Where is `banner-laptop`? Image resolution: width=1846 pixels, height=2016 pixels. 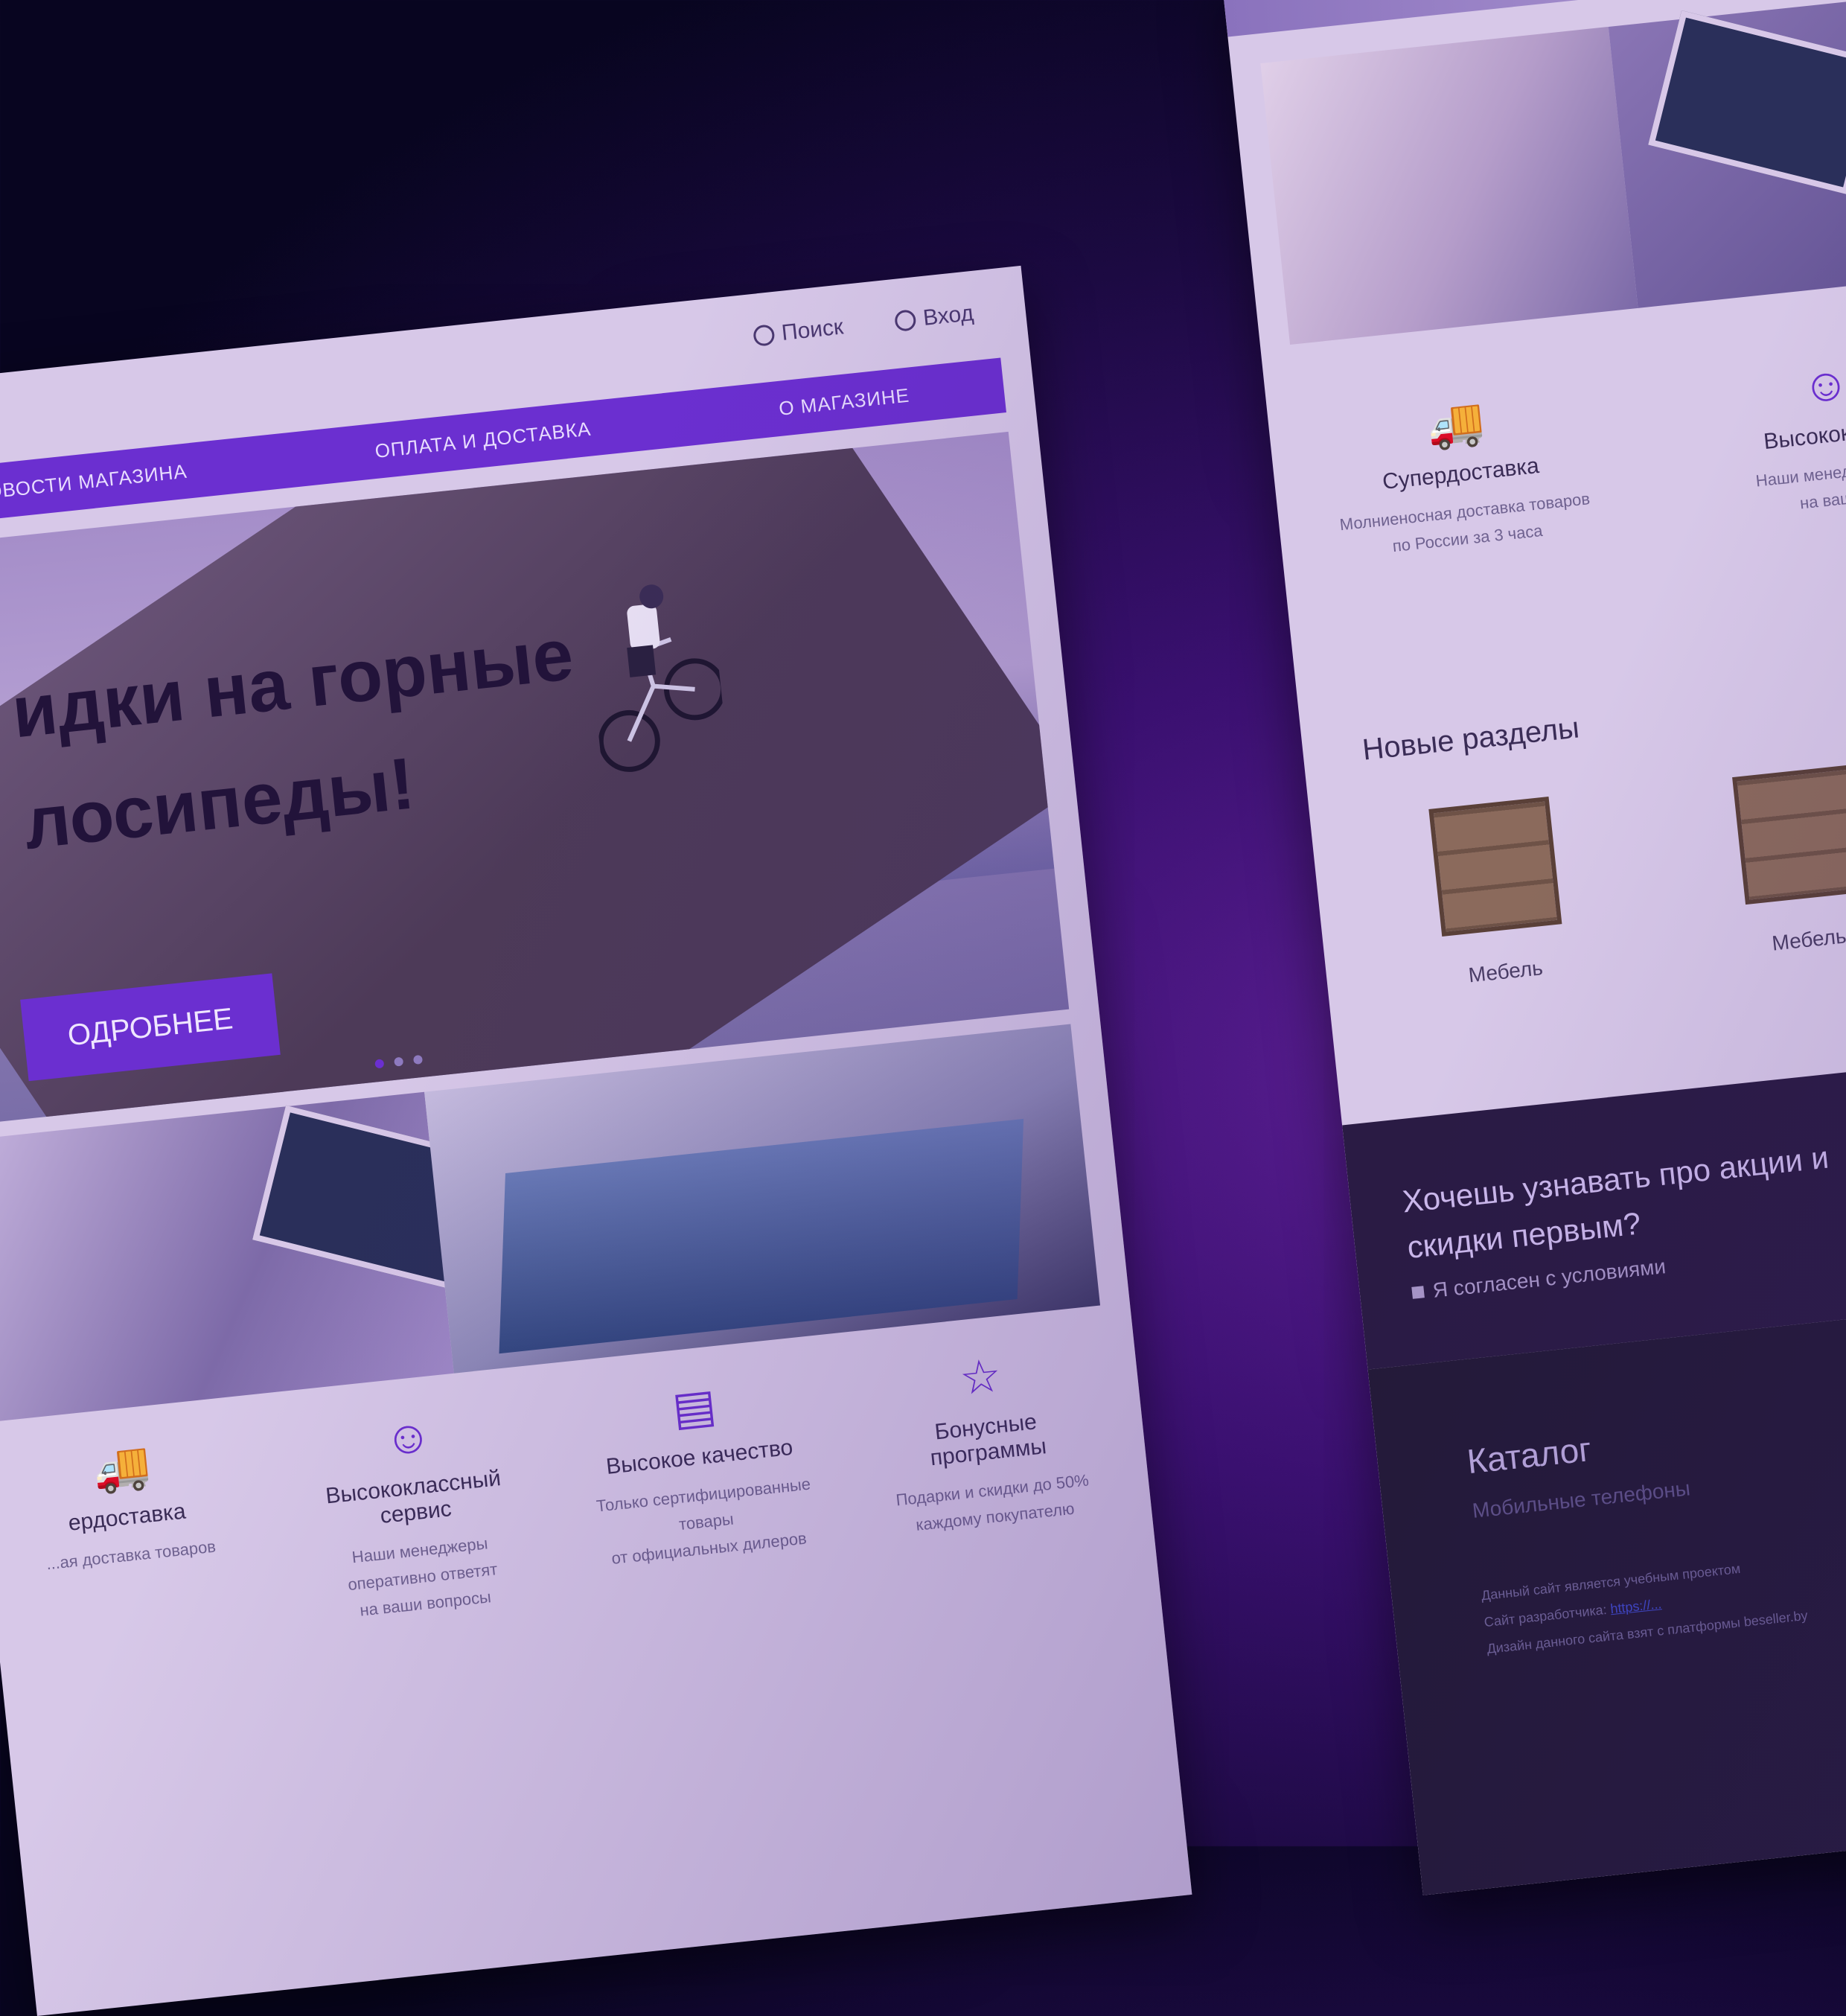 banner-laptop is located at coordinates (1727, 154).